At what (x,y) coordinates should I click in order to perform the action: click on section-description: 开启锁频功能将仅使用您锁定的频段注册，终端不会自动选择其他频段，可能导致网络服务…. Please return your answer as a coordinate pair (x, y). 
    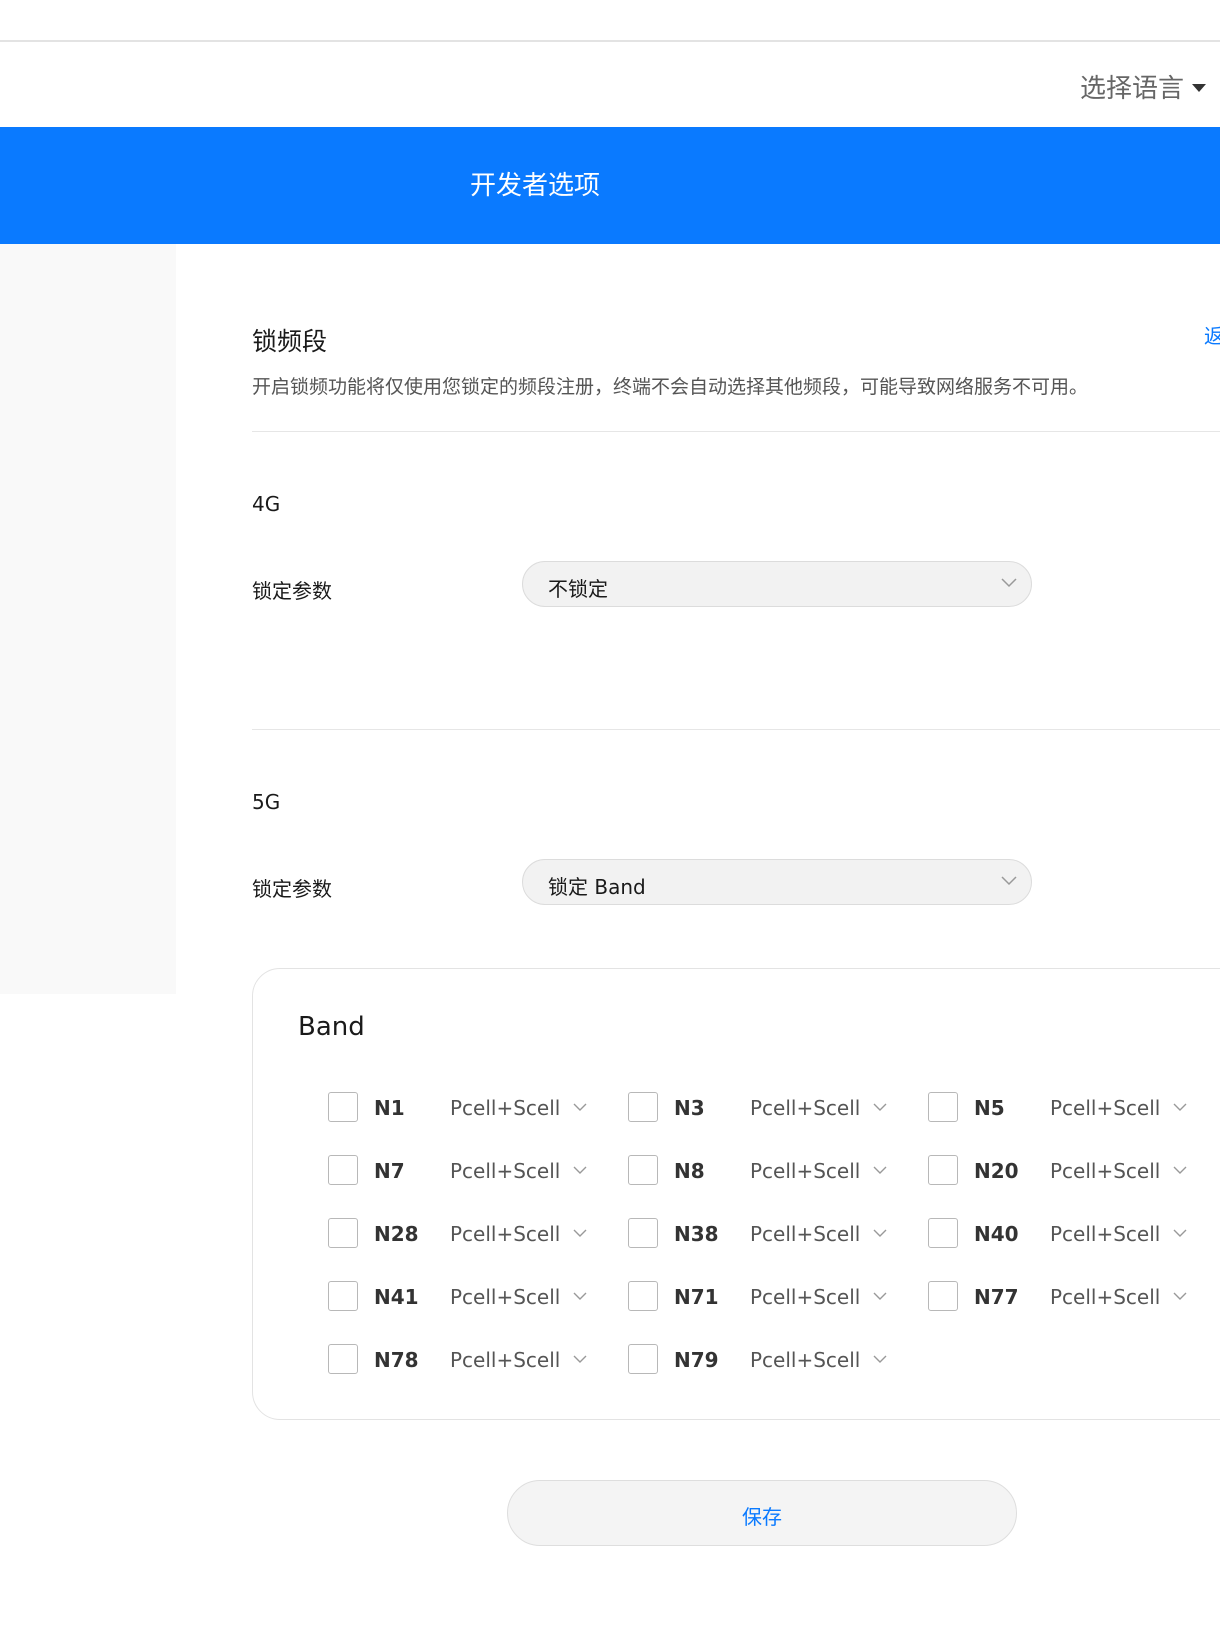
    Looking at the image, I should click on (670, 387).